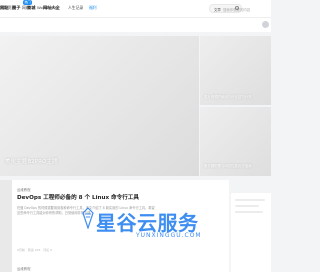 Image resolution: width=320 pixels, height=272 pixels. Describe the element at coordinates (88, 218) in the screenshot. I see `logo-mark-icon` at that location.